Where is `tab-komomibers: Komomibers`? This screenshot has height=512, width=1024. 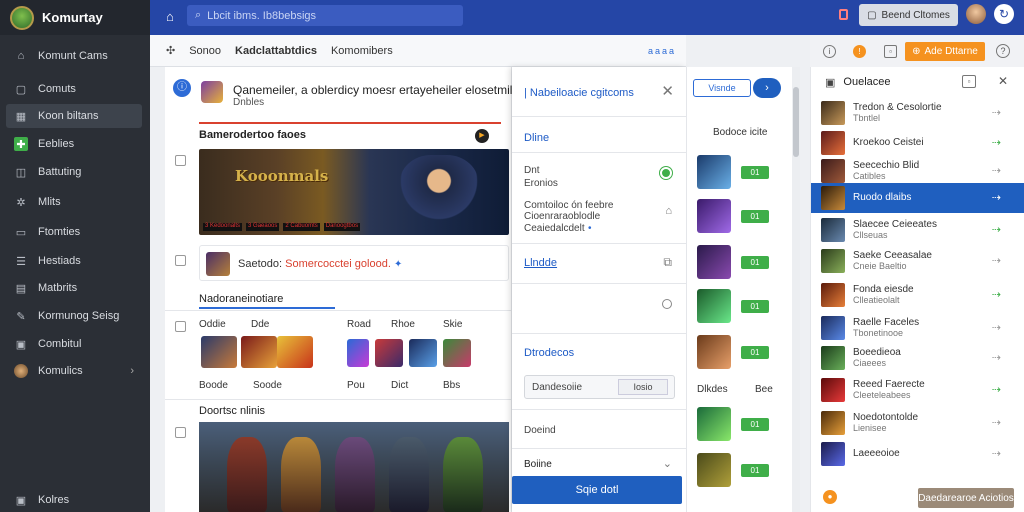
tab-komomibers: Komomibers is located at coordinates (362, 51).